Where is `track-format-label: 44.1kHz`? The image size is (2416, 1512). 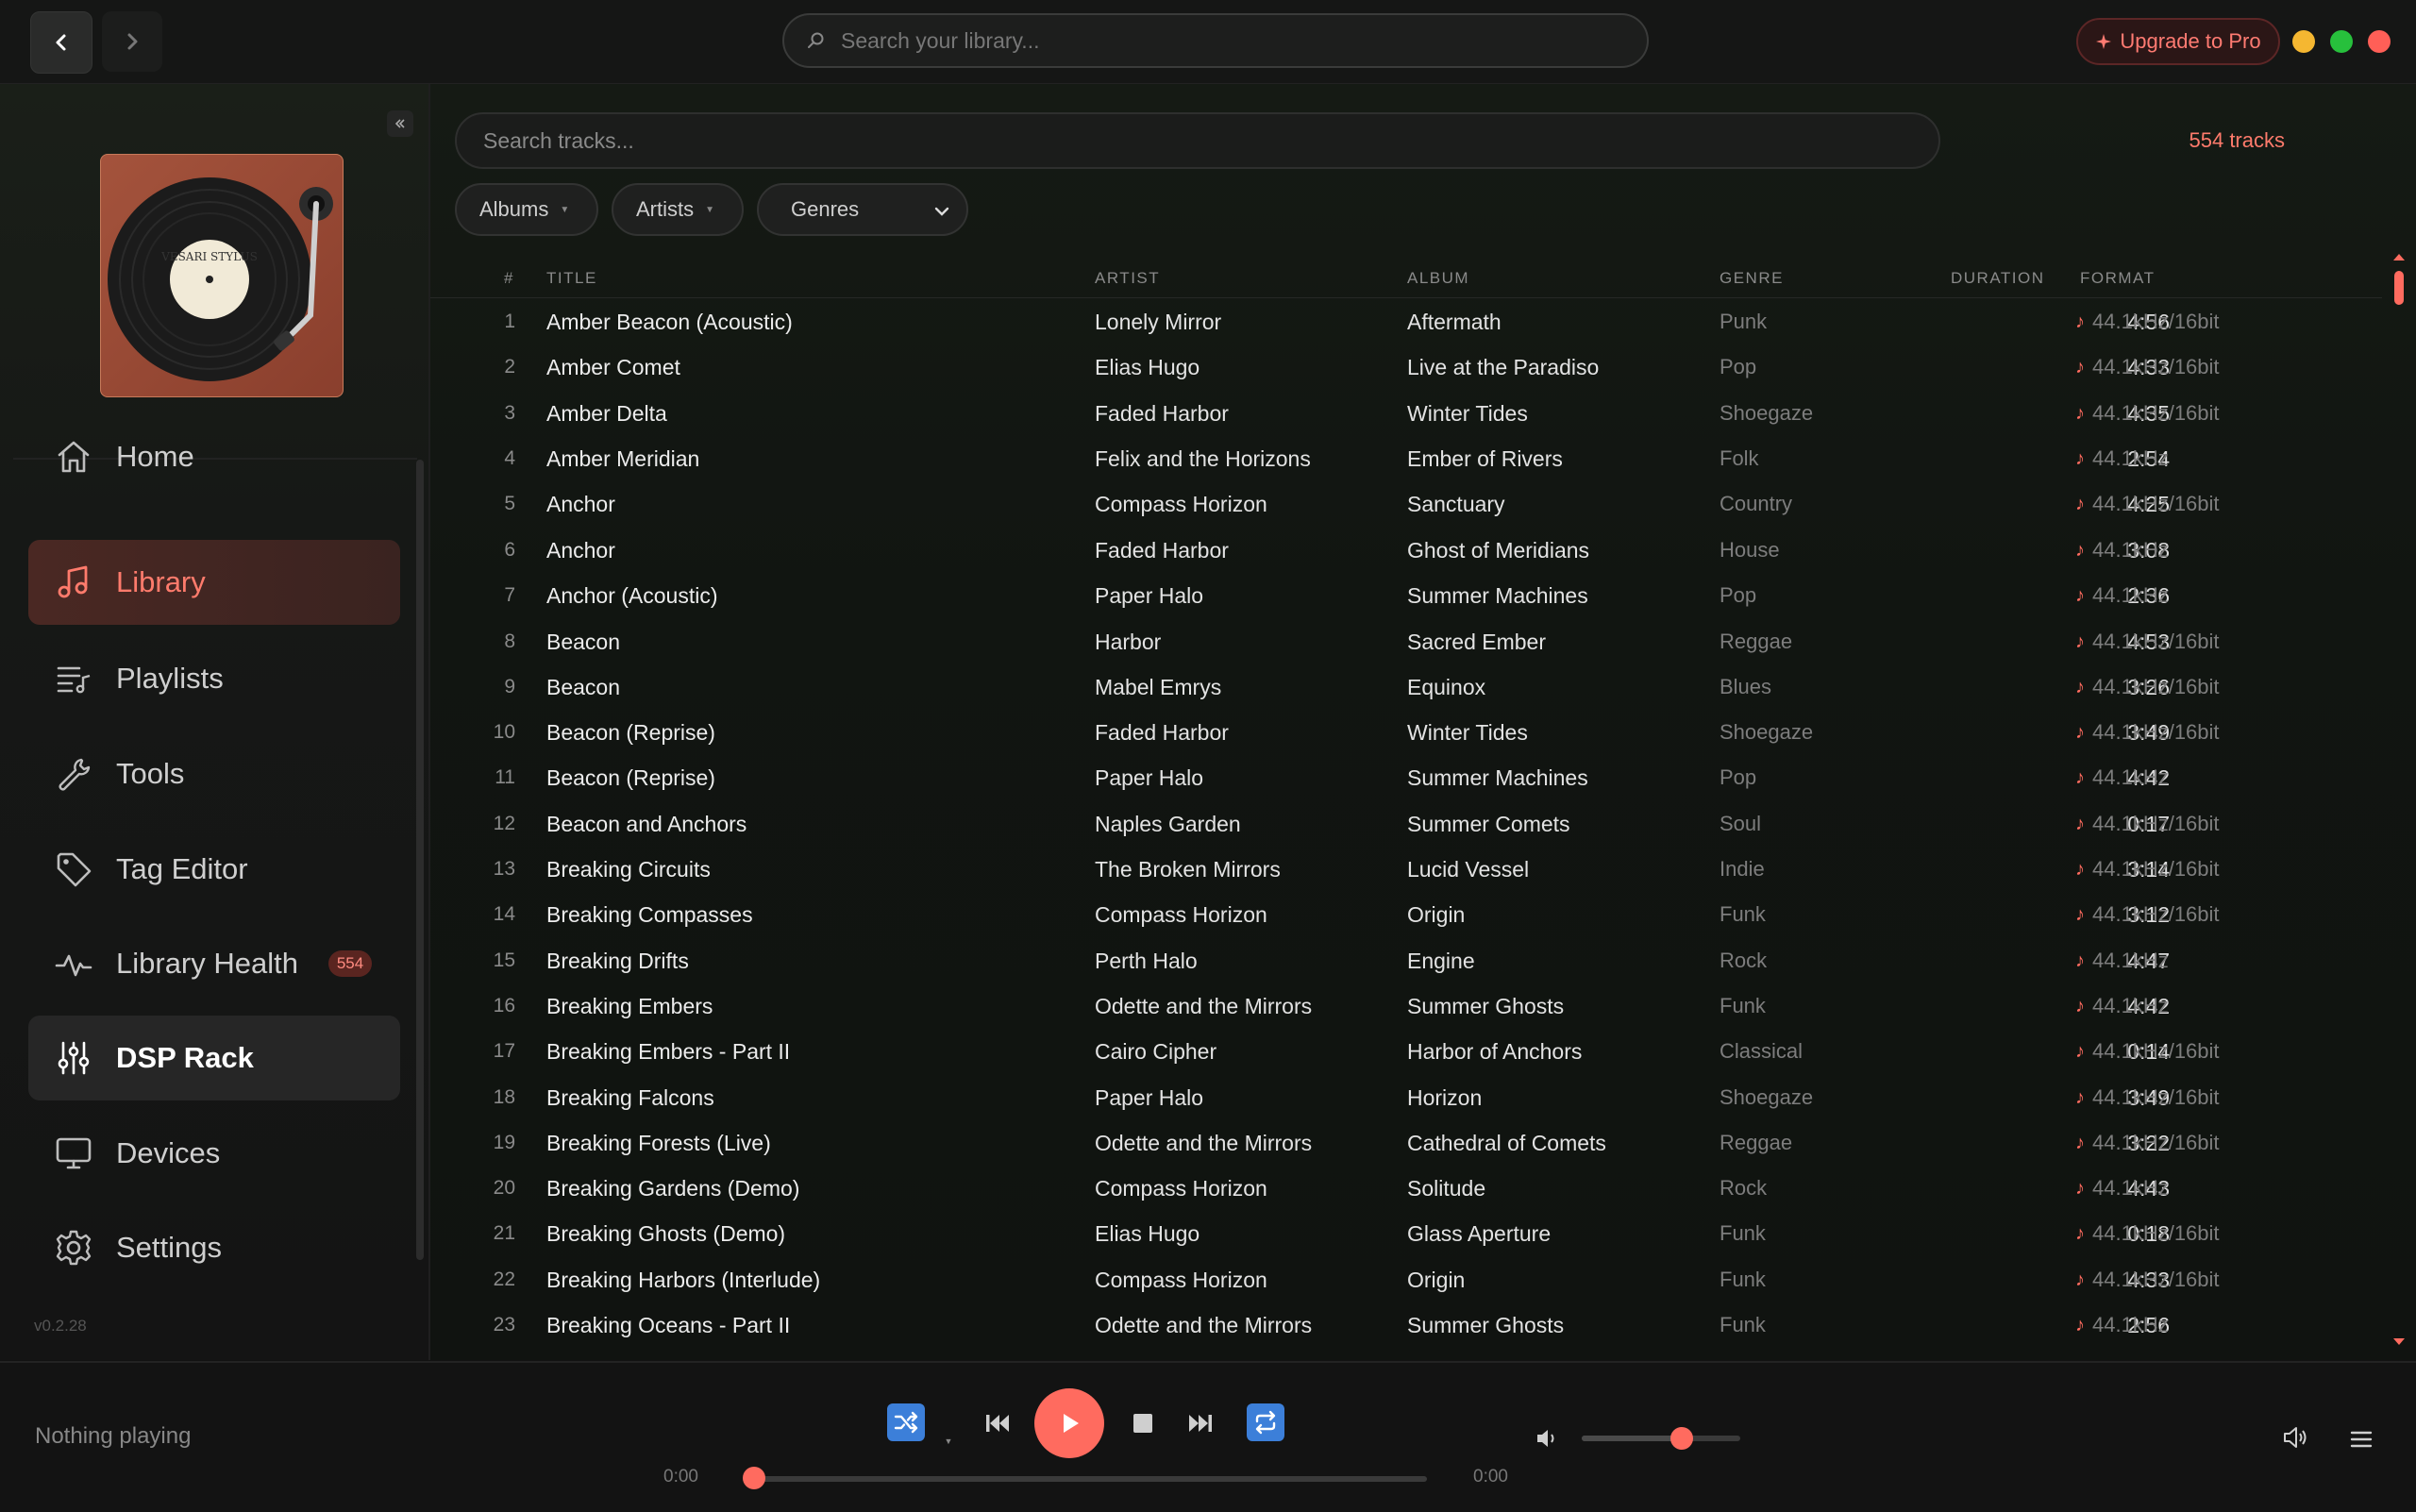
track-format-label: 44.1kHz is located at coordinates (2130, 960).